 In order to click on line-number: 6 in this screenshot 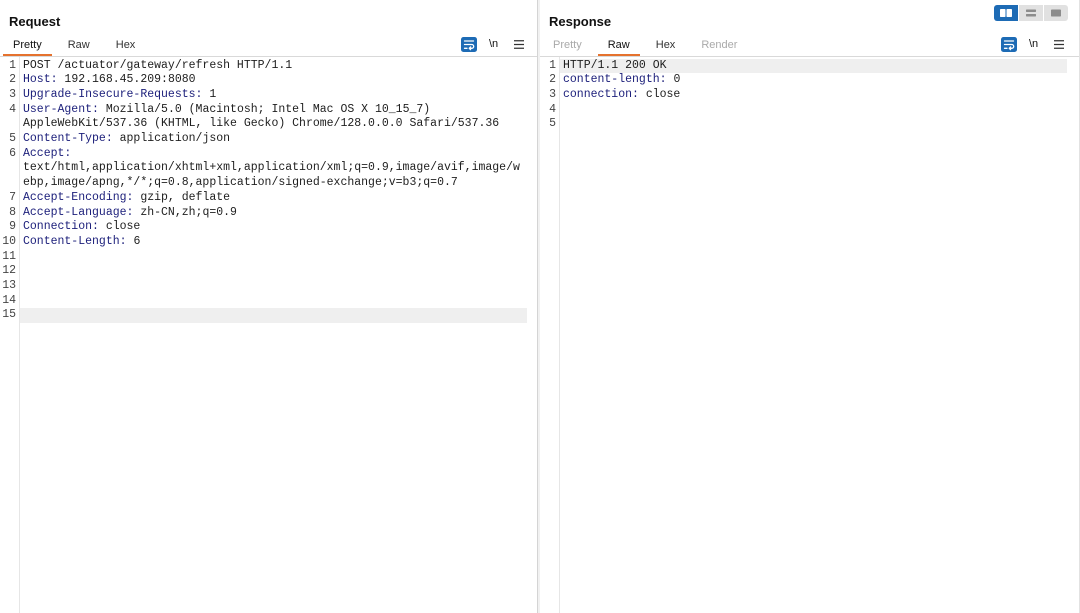, I will do `click(12, 153)`.